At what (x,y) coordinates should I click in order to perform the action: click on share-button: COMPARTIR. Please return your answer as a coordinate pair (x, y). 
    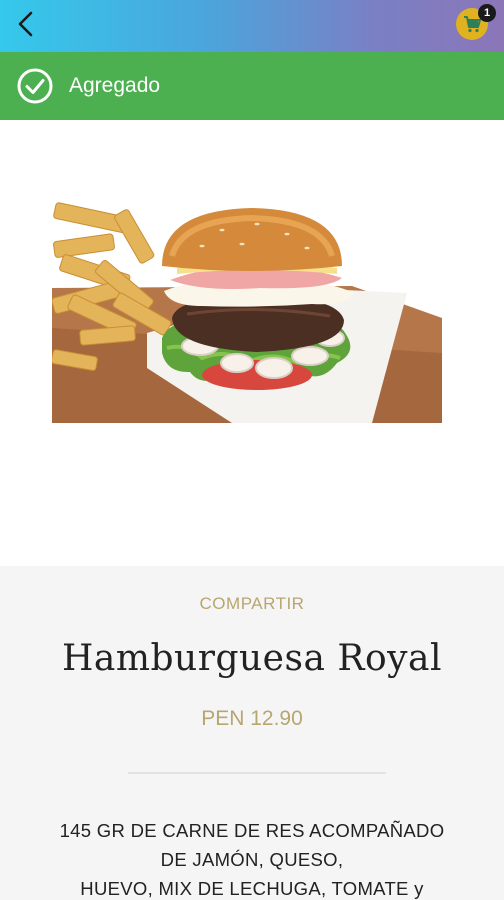
    Looking at the image, I should click on (252, 604).